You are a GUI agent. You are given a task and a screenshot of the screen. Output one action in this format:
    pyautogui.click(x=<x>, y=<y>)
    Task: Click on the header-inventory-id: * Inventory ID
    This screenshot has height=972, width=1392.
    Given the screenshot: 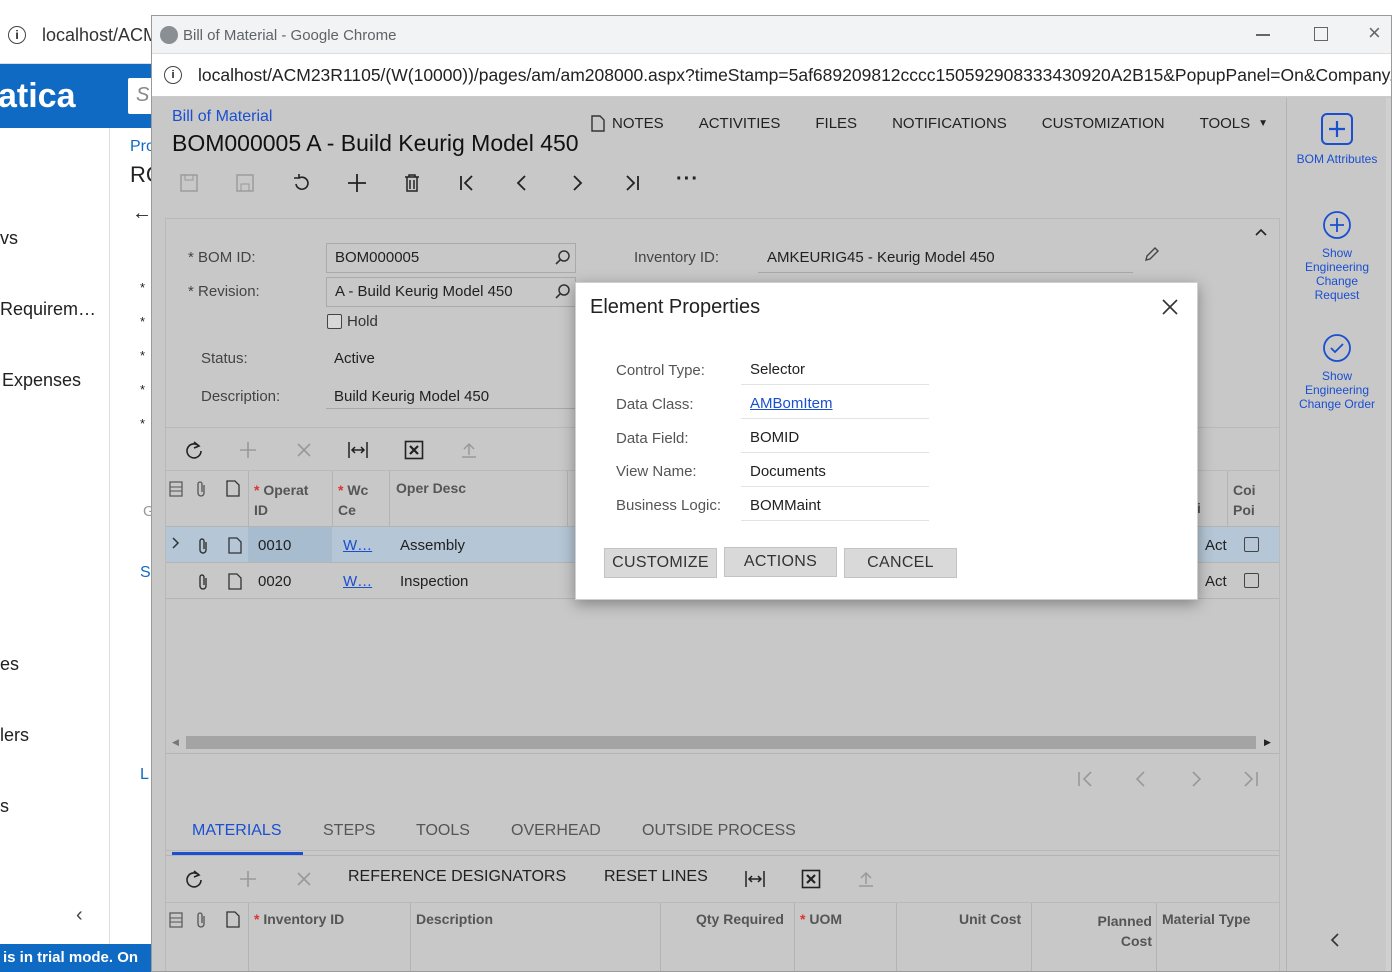 What is the action you would take?
    pyautogui.click(x=299, y=919)
    